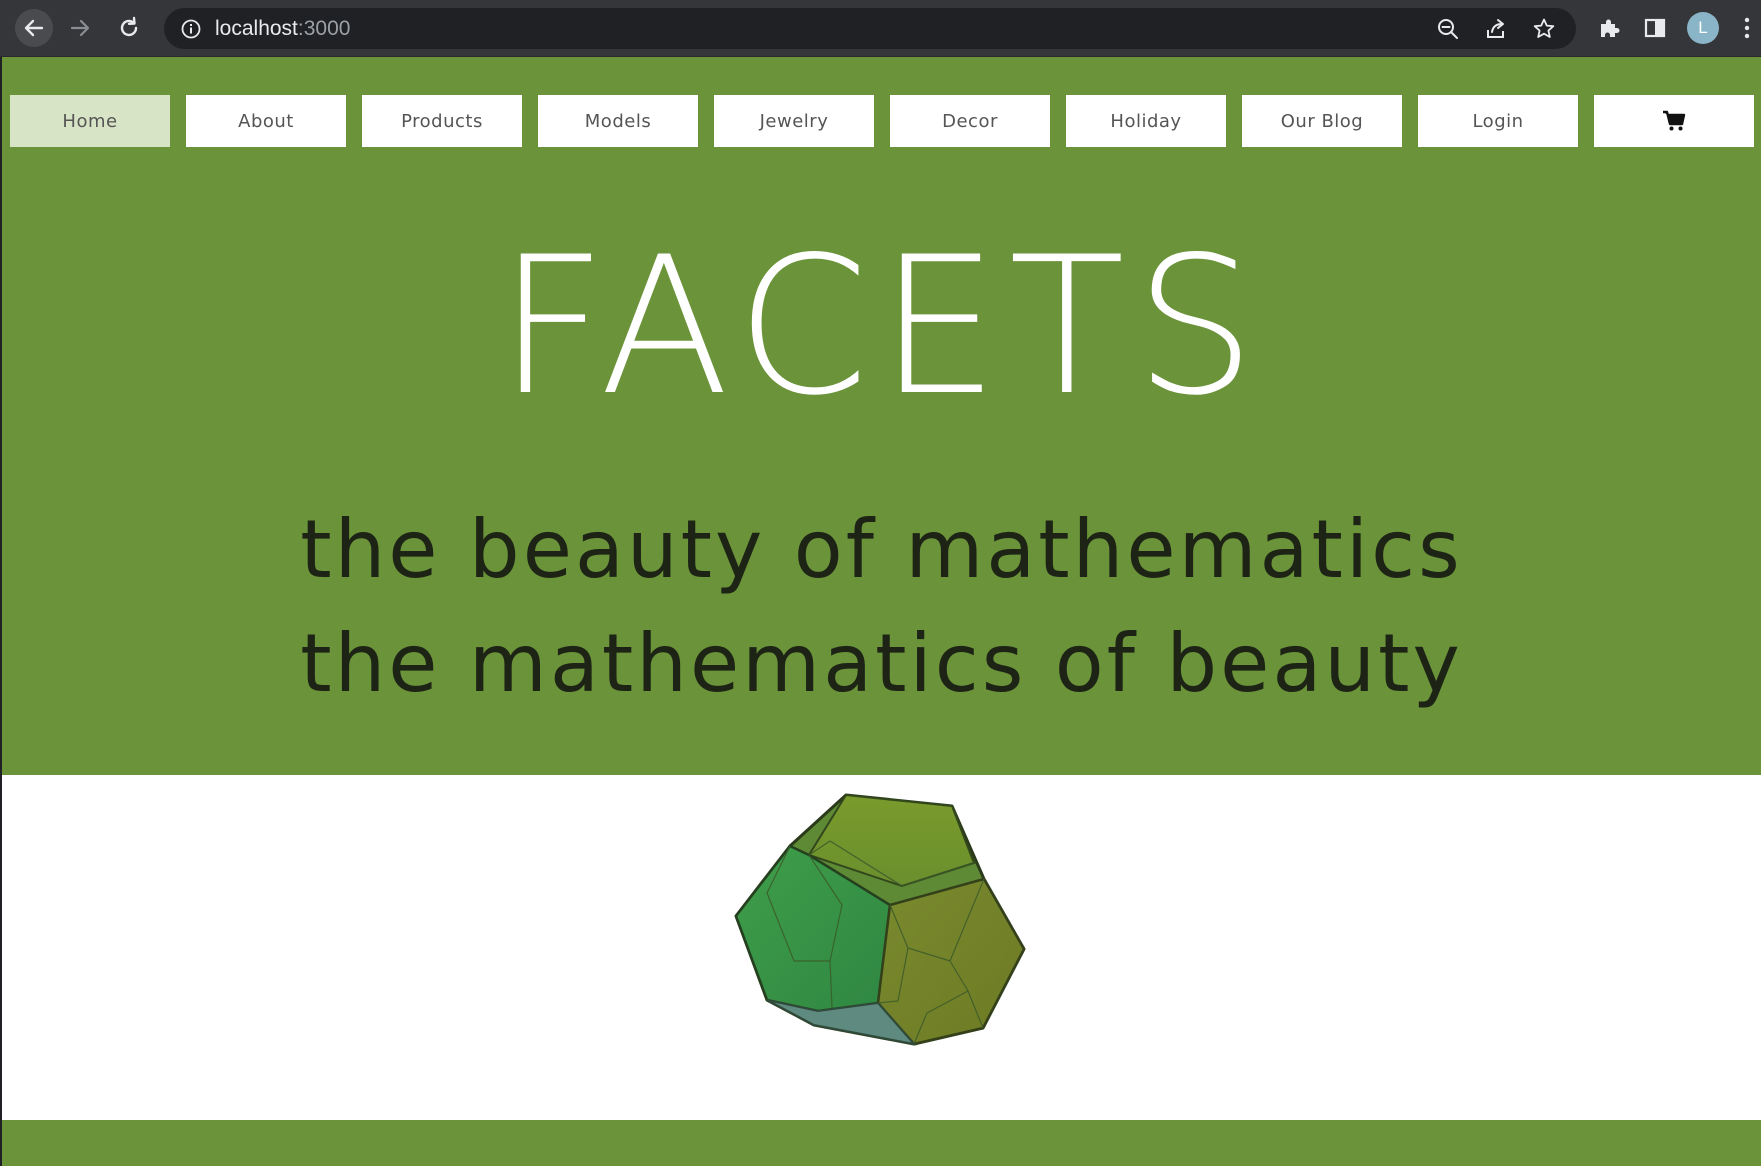  I want to click on nav-item-login: Login, so click(1498, 121).